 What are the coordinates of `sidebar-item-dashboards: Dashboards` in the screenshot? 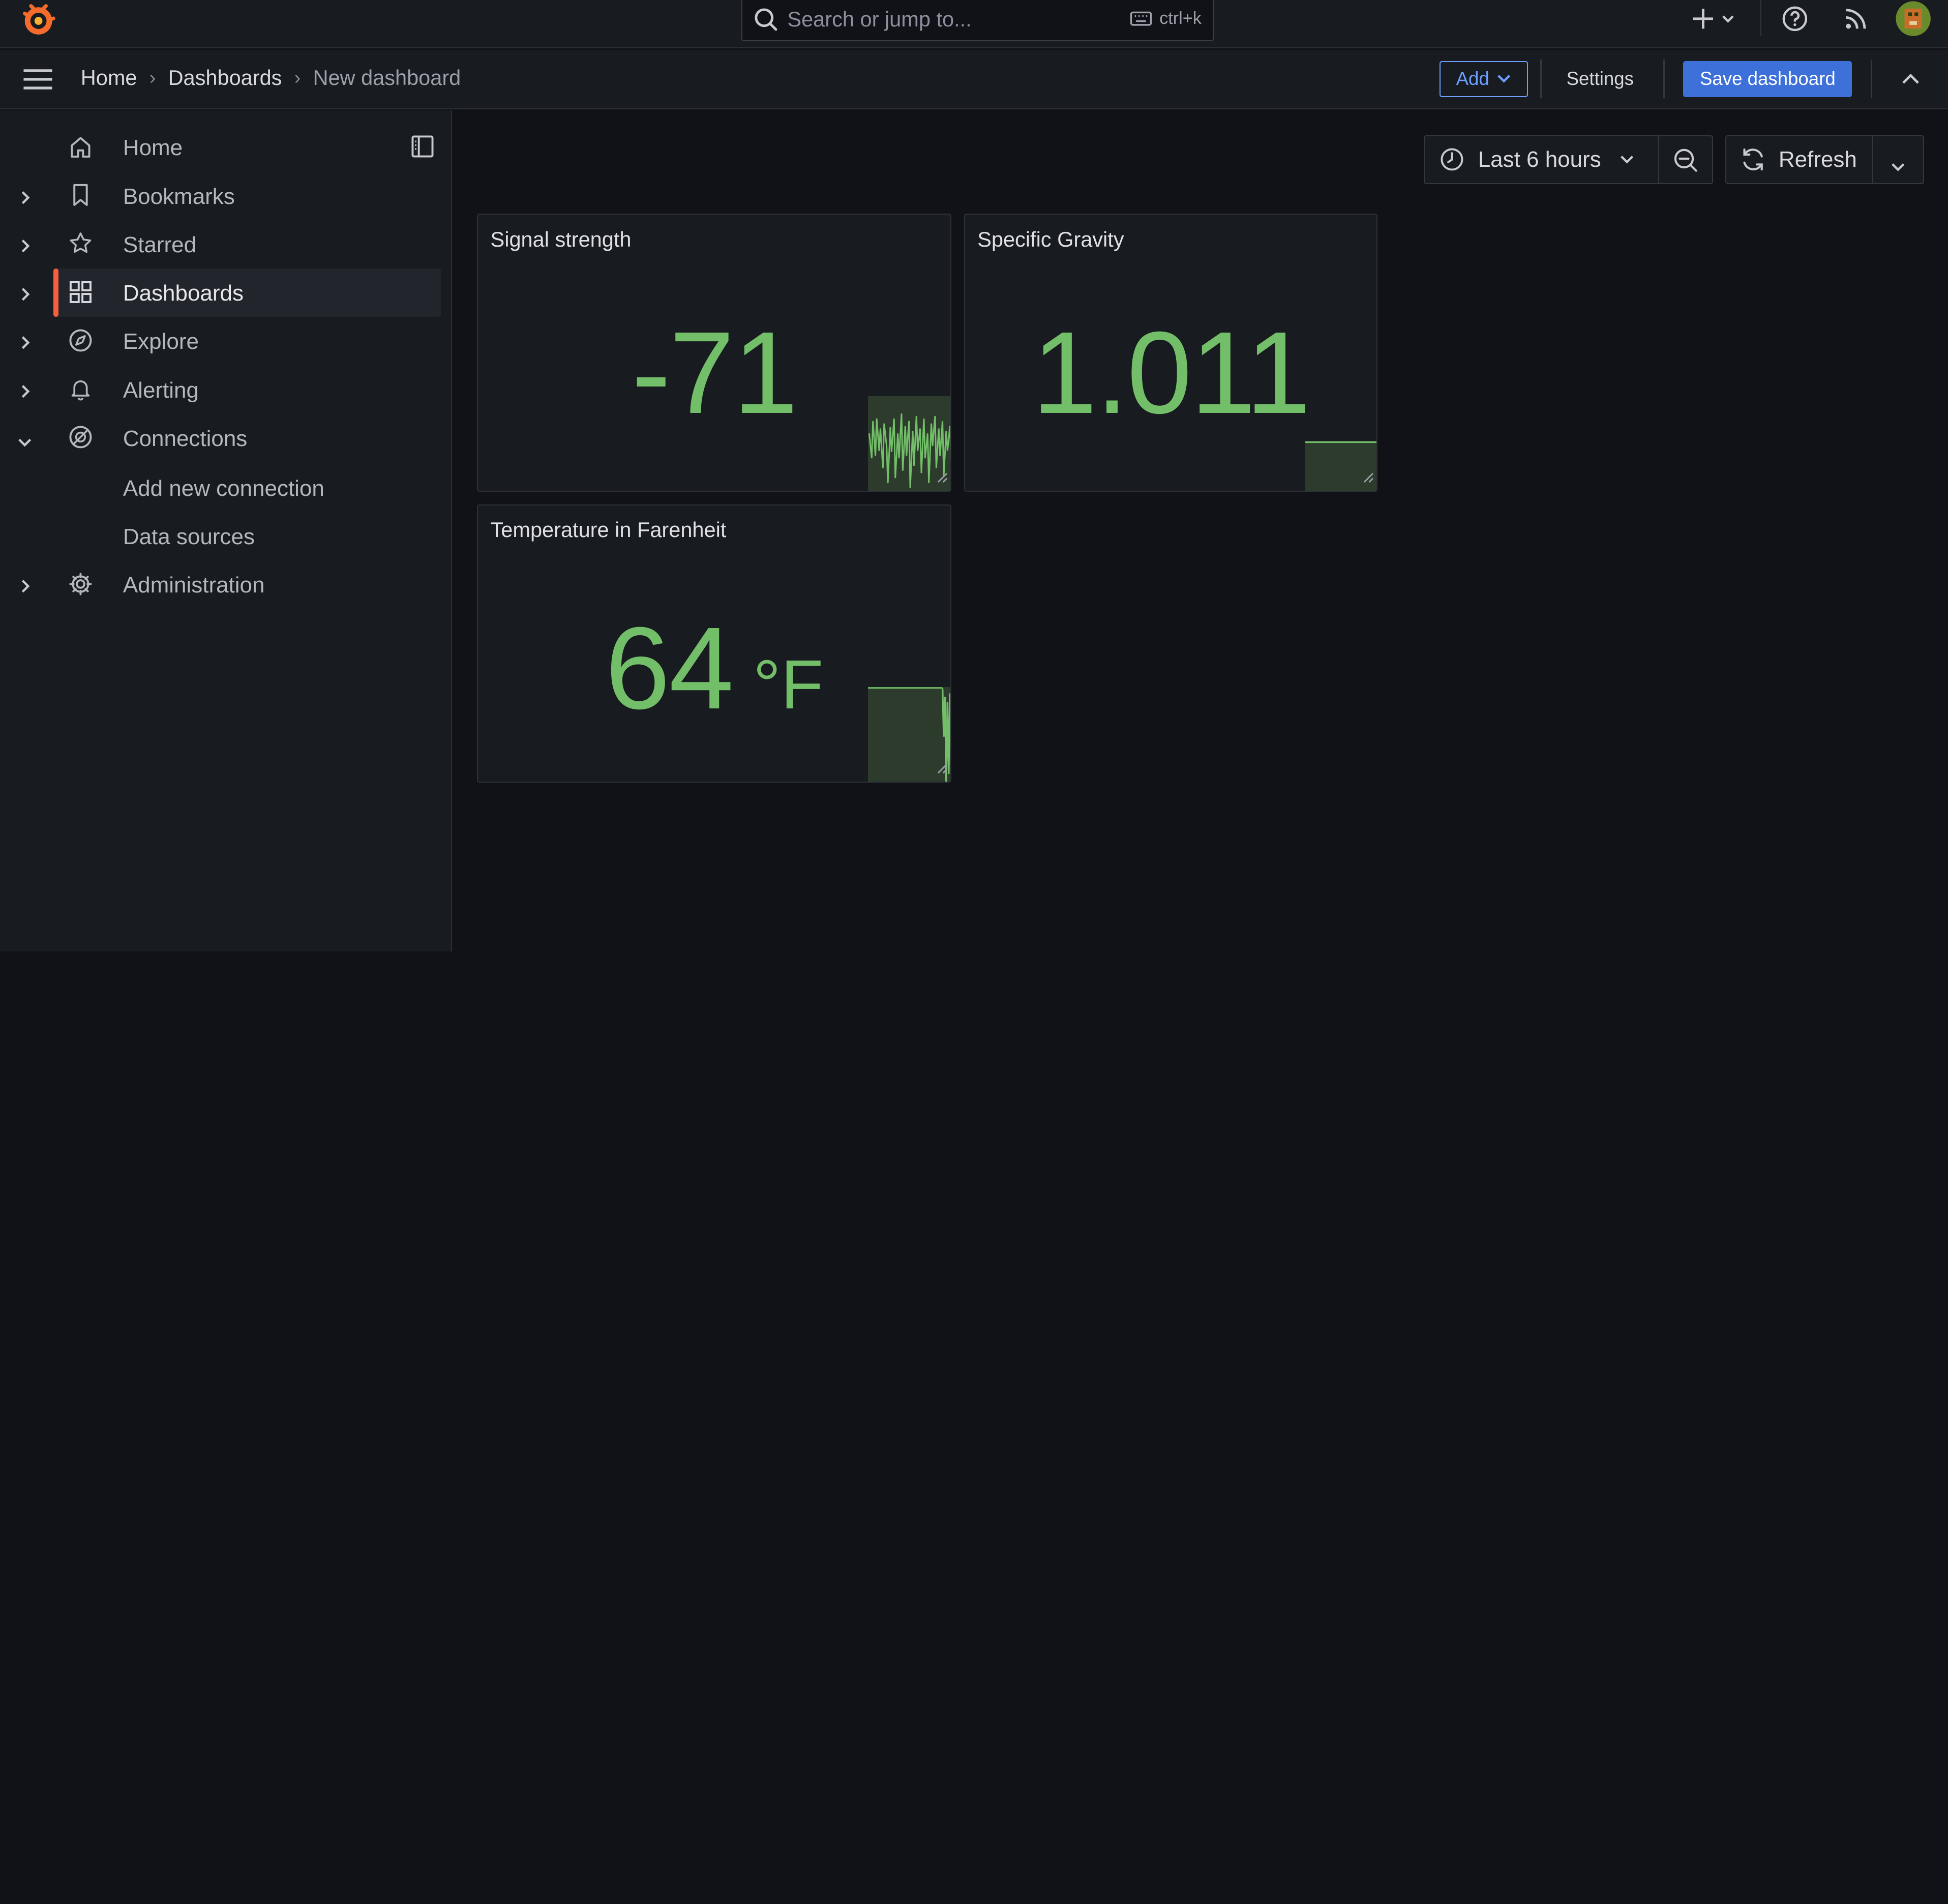 It's located at (247, 292).